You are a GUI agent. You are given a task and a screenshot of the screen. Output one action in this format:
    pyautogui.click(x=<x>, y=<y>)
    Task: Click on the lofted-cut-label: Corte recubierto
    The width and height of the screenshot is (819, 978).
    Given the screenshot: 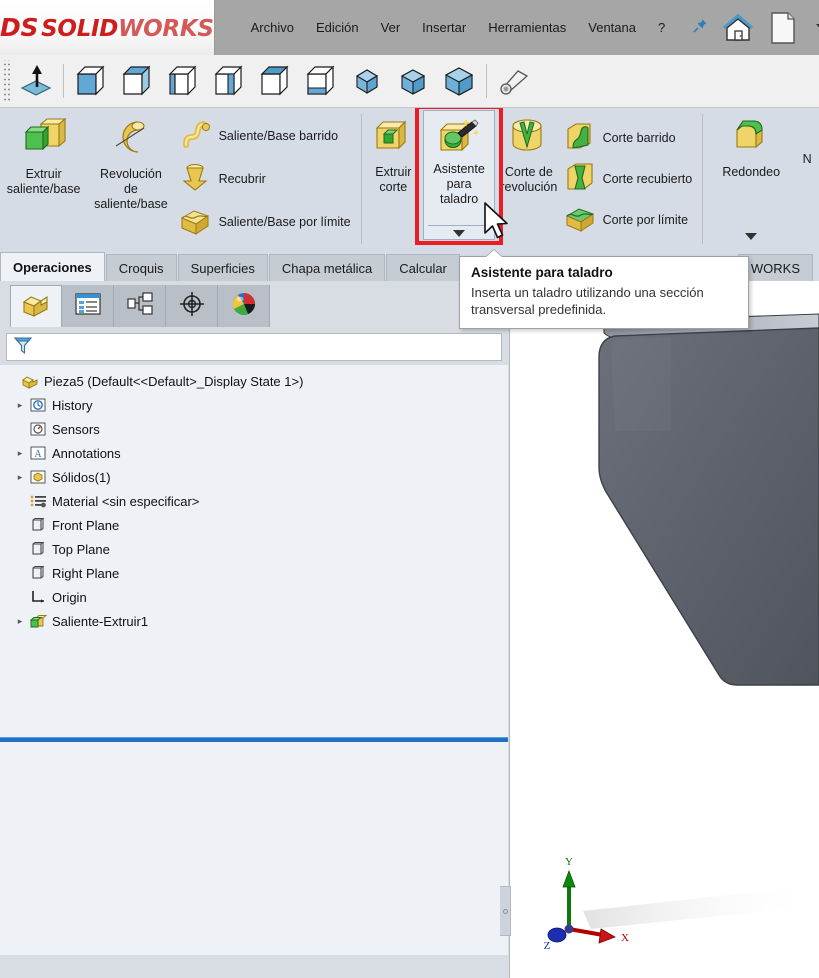 What is the action you would take?
    pyautogui.click(x=647, y=179)
    